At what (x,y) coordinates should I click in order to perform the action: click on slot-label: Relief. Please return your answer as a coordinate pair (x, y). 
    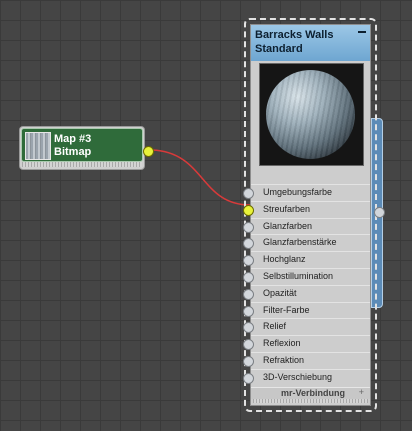
    Looking at the image, I should click on (275, 326).